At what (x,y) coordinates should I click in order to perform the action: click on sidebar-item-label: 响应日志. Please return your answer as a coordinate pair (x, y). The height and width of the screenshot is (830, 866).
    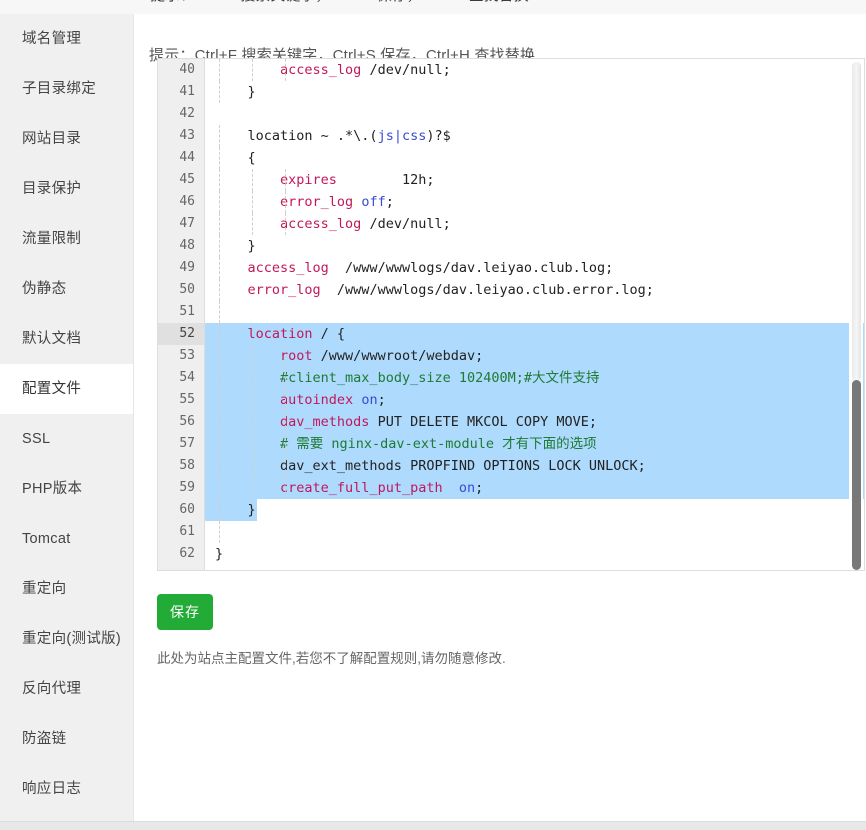
    Looking at the image, I should click on (52, 789).